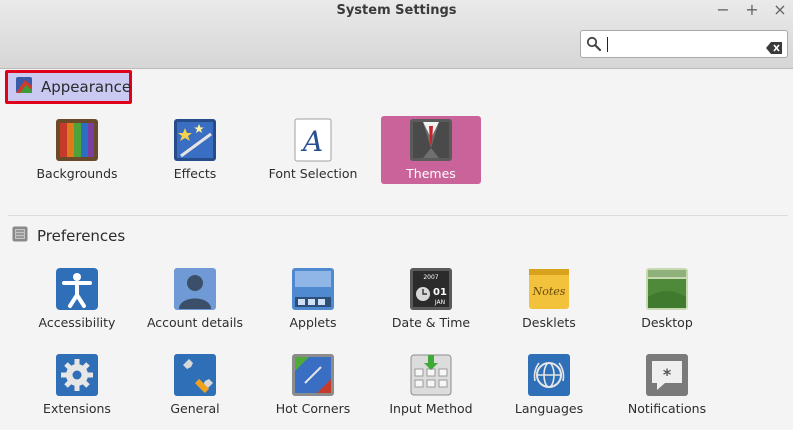 The width and height of the screenshot is (793, 430). What do you see at coordinates (667, 408) in the screenshot?
I see `item-label: Notifications` at bounding box center [667, 408].